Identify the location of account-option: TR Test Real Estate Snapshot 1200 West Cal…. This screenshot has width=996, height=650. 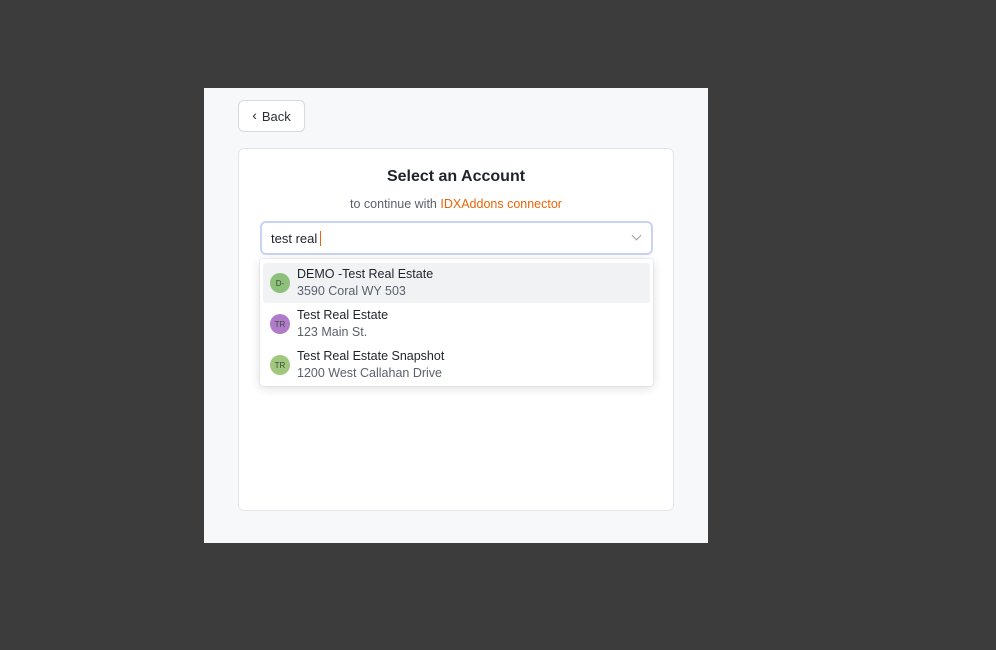
(456, 365).